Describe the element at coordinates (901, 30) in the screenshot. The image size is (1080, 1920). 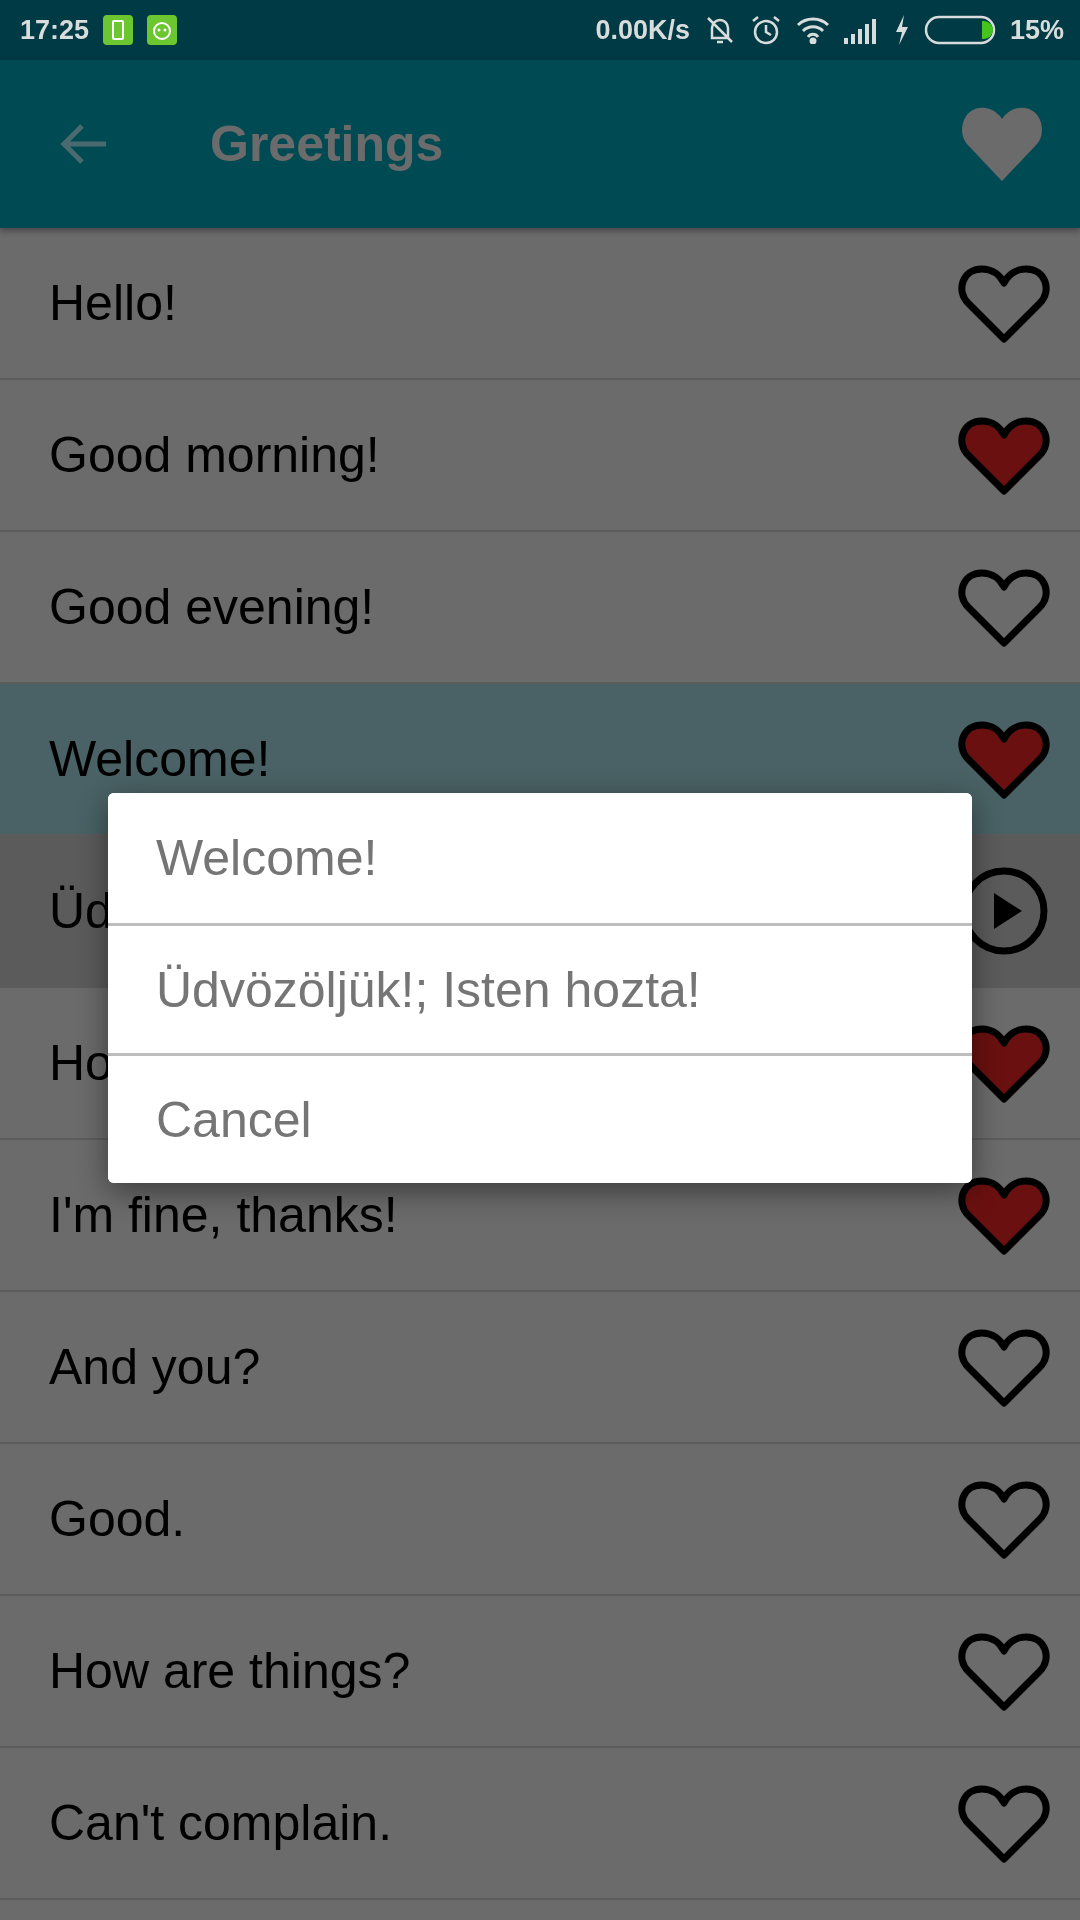
I see `charging-icon` at that location.